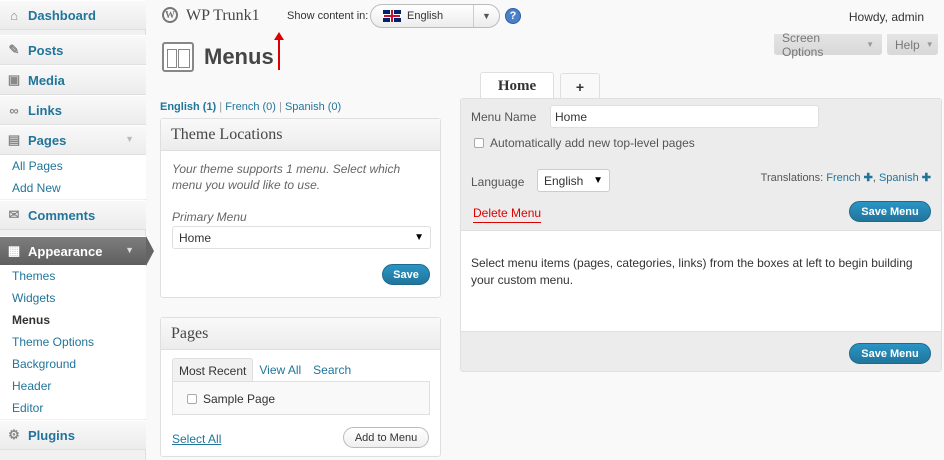 The image size is (944, 460). I want to click on submenu-add-new: Add New, so click(73, 188).